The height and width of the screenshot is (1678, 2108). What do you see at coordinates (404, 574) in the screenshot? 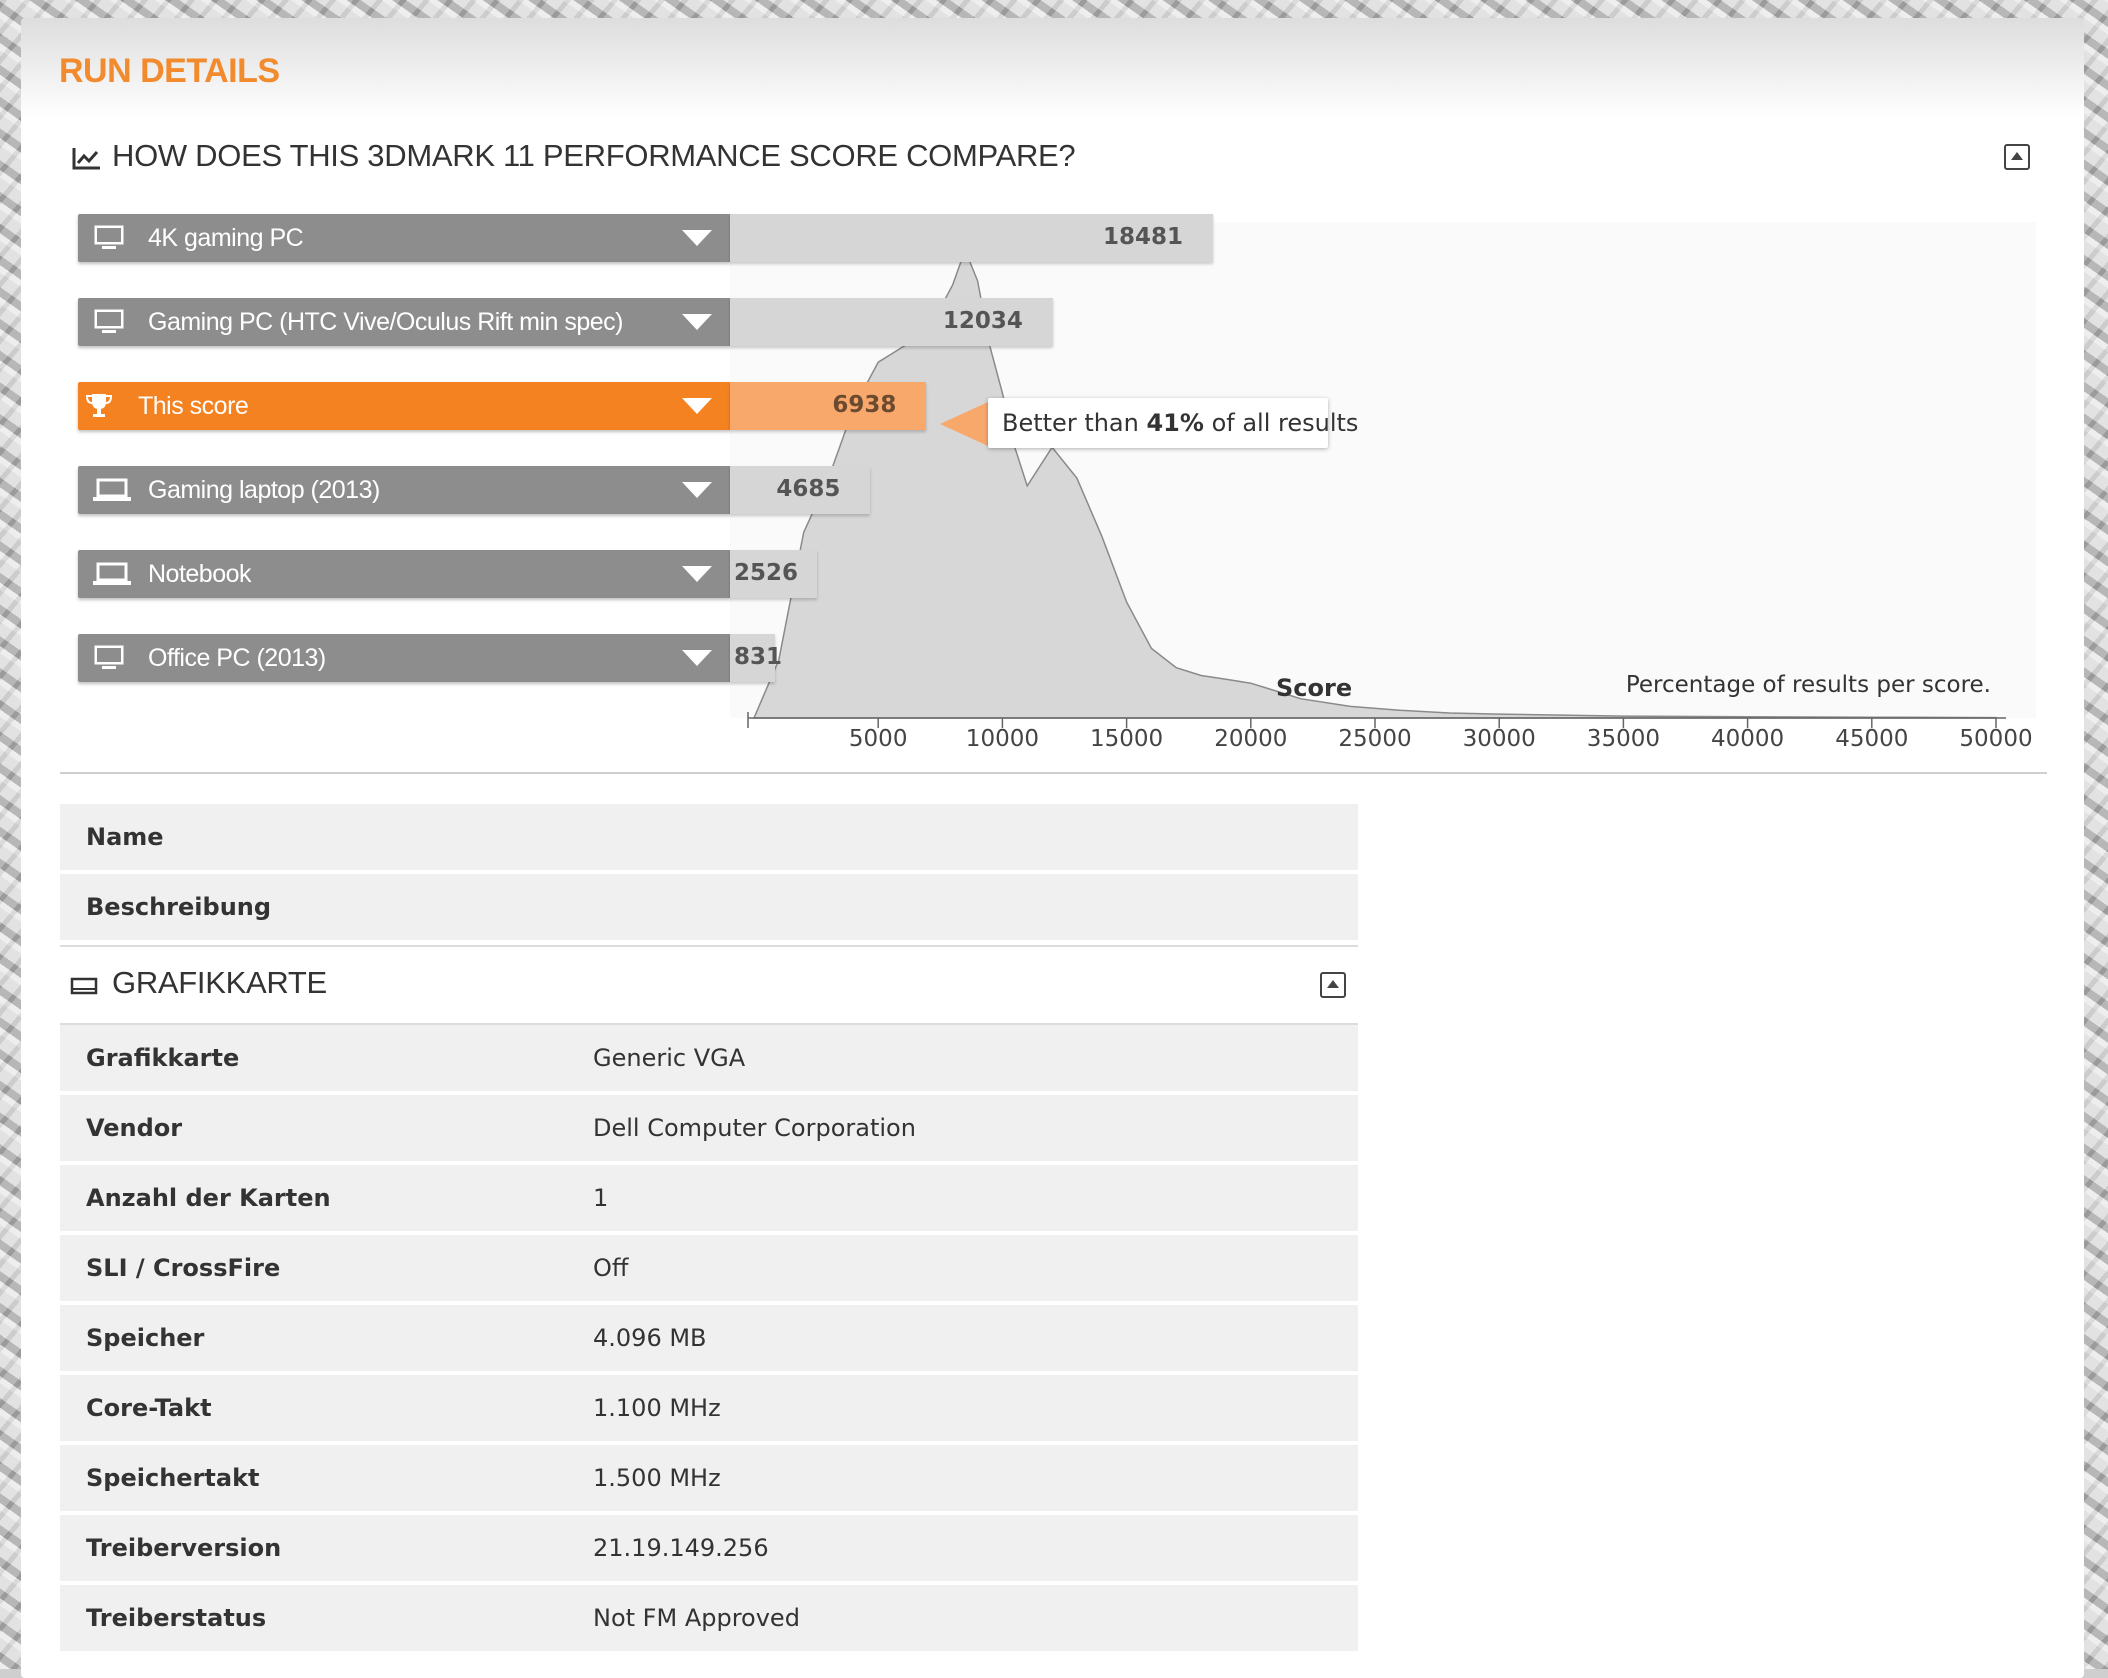
I see `compare-row-4: Notebook` at bounding box center [404, 574].